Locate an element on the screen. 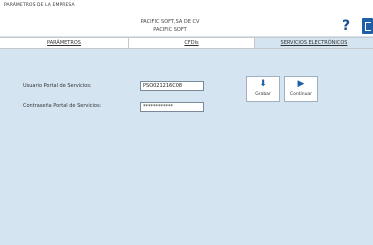  save-button: ⬇ Grabar is located at coordinates (263, 89).